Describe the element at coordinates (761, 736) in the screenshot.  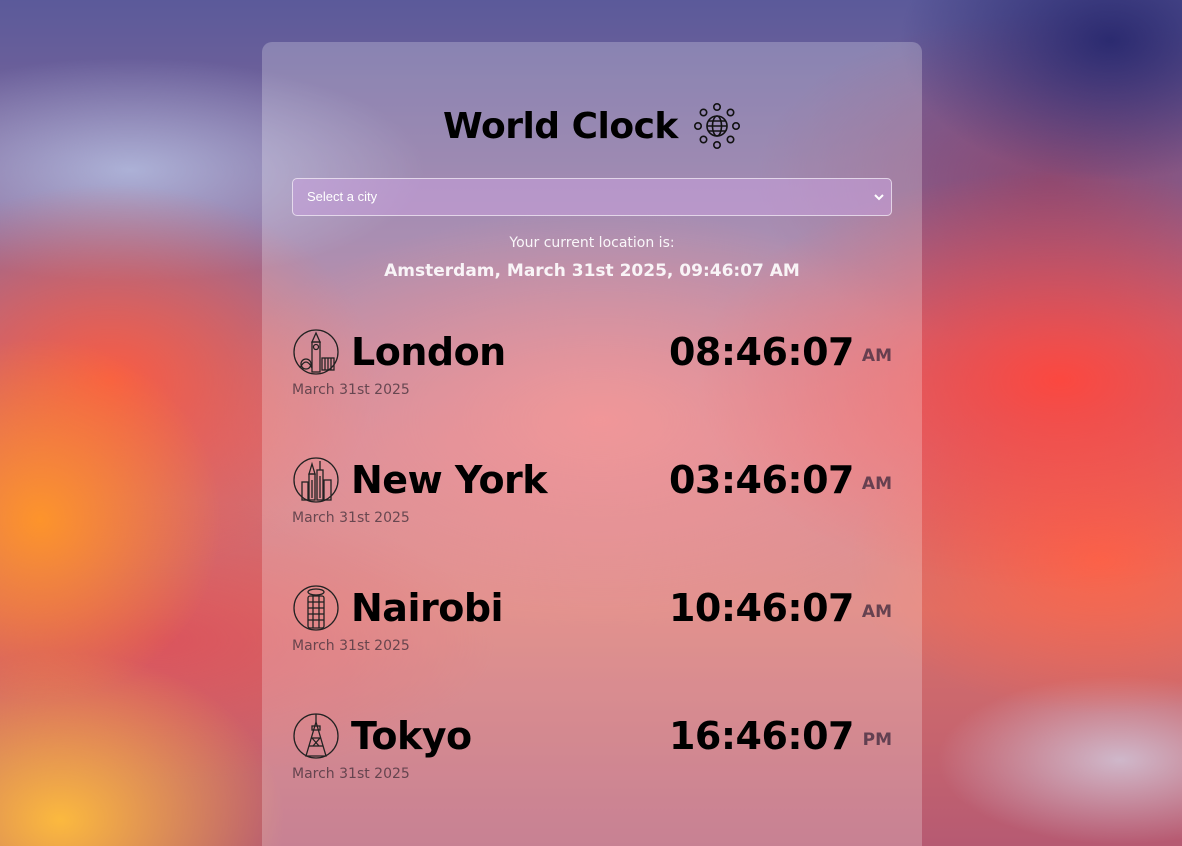
I see `city-time: 16:46:07` at that location.